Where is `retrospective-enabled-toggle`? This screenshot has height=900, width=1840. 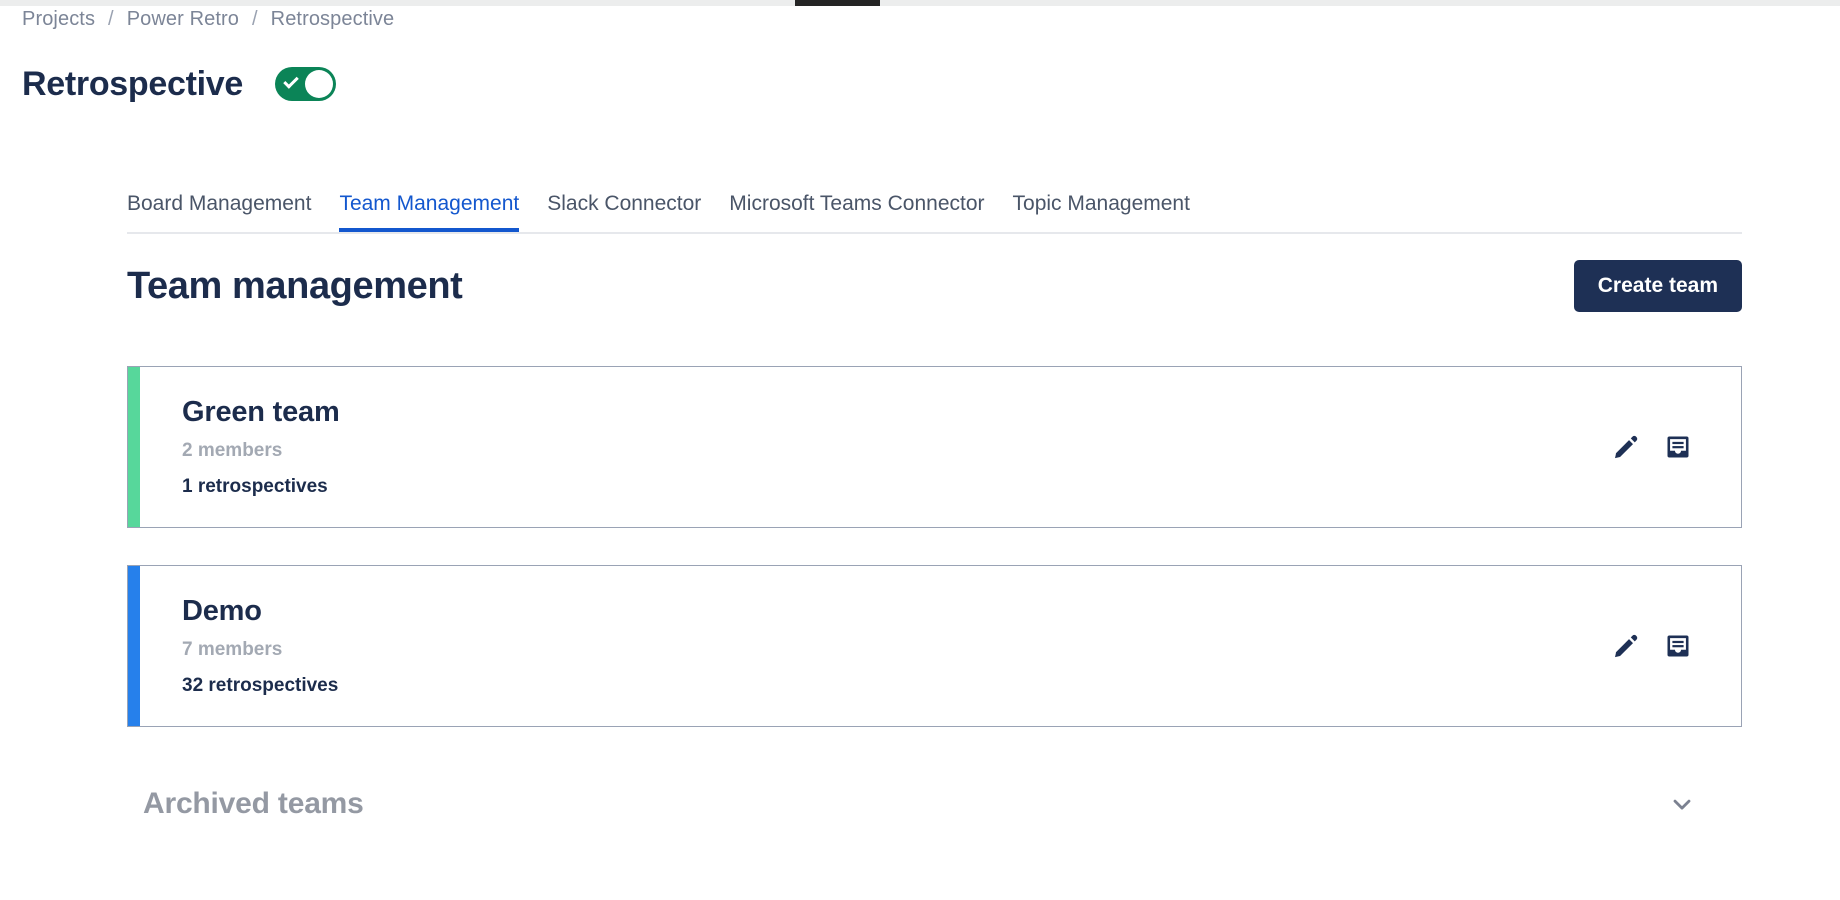
retrospective-enabled-toggle is located at coordinates (305, 83).